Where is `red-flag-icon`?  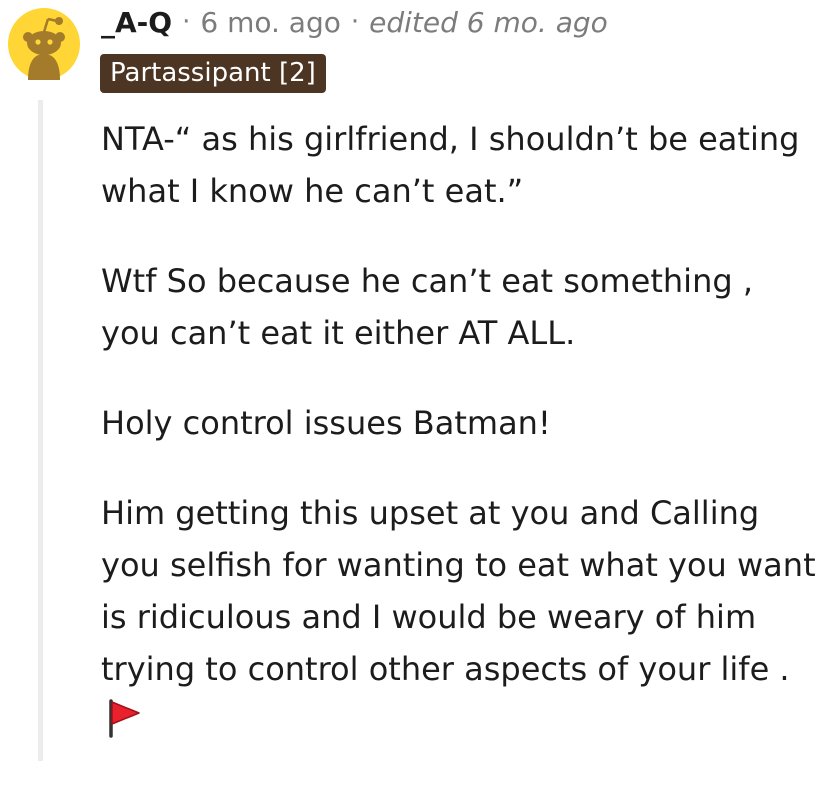 red-flag-icon is located at coordinates (124, 718).